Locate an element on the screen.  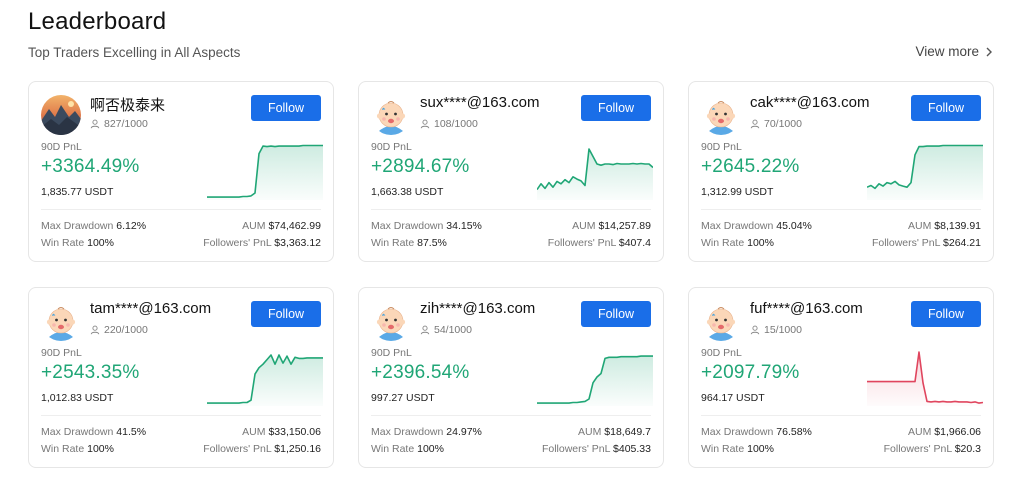
view-more-link: View more is located at coordinates (954, 51).